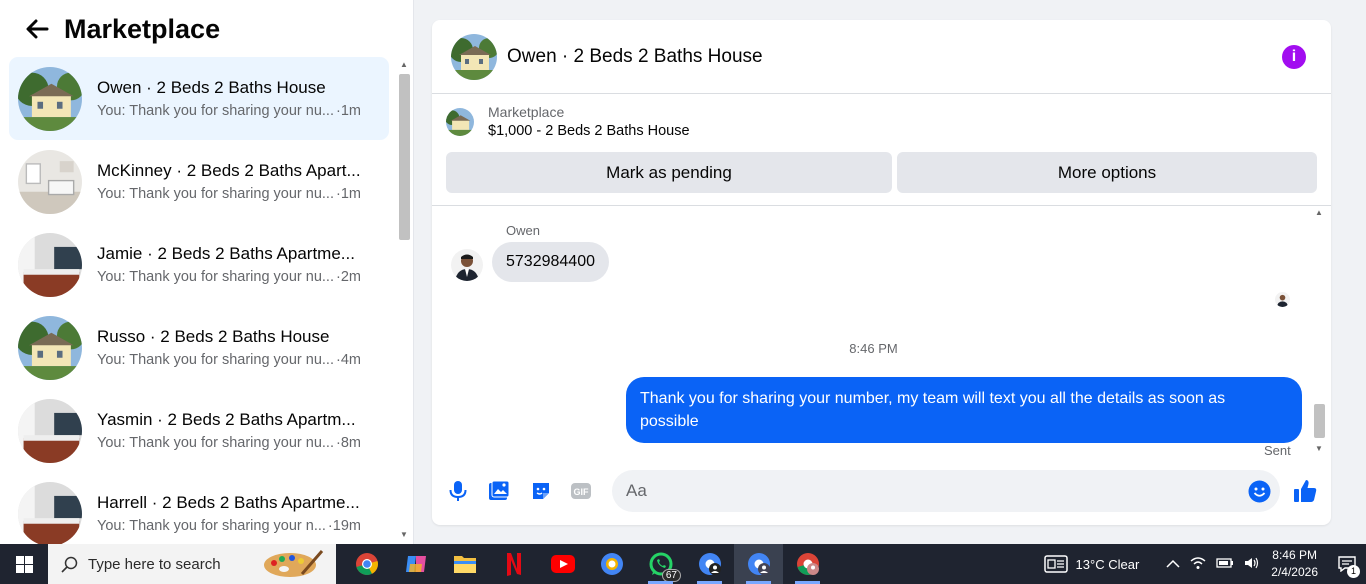 This screenshot has height=584, width=1366. Describe the element at coordinates (344, 526) in the screenshot. I see `conversation-time: ·19m` at that location.